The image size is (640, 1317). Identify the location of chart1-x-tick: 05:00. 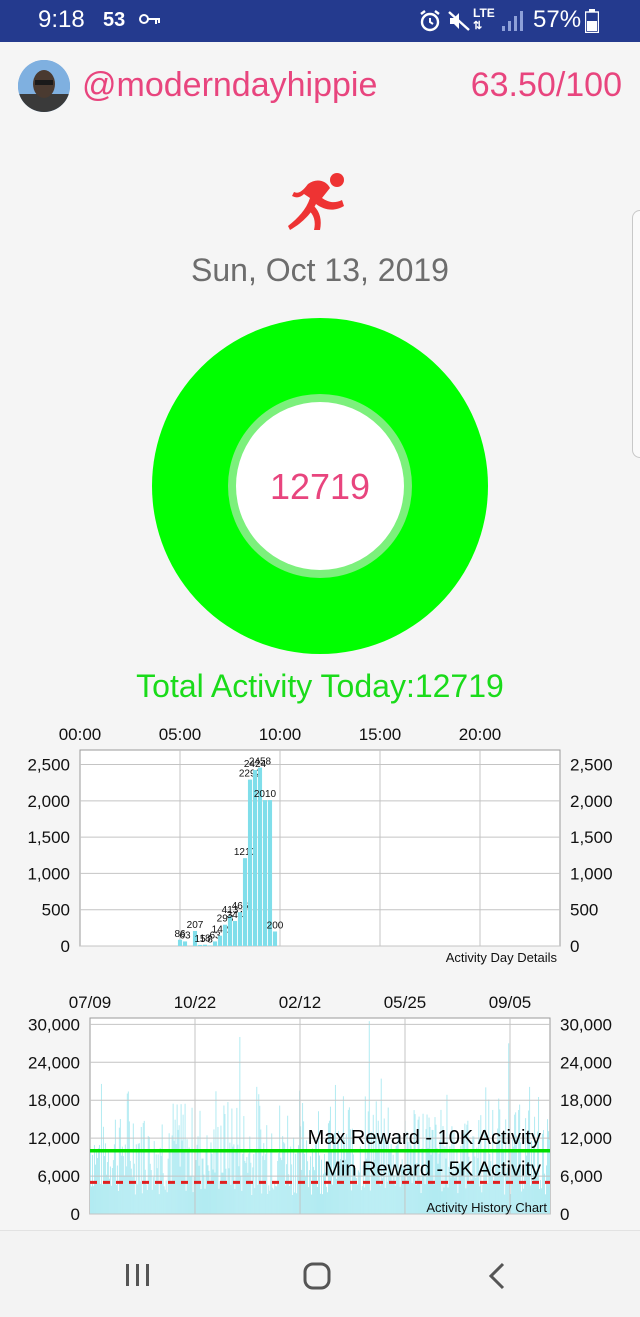
(180, 734).